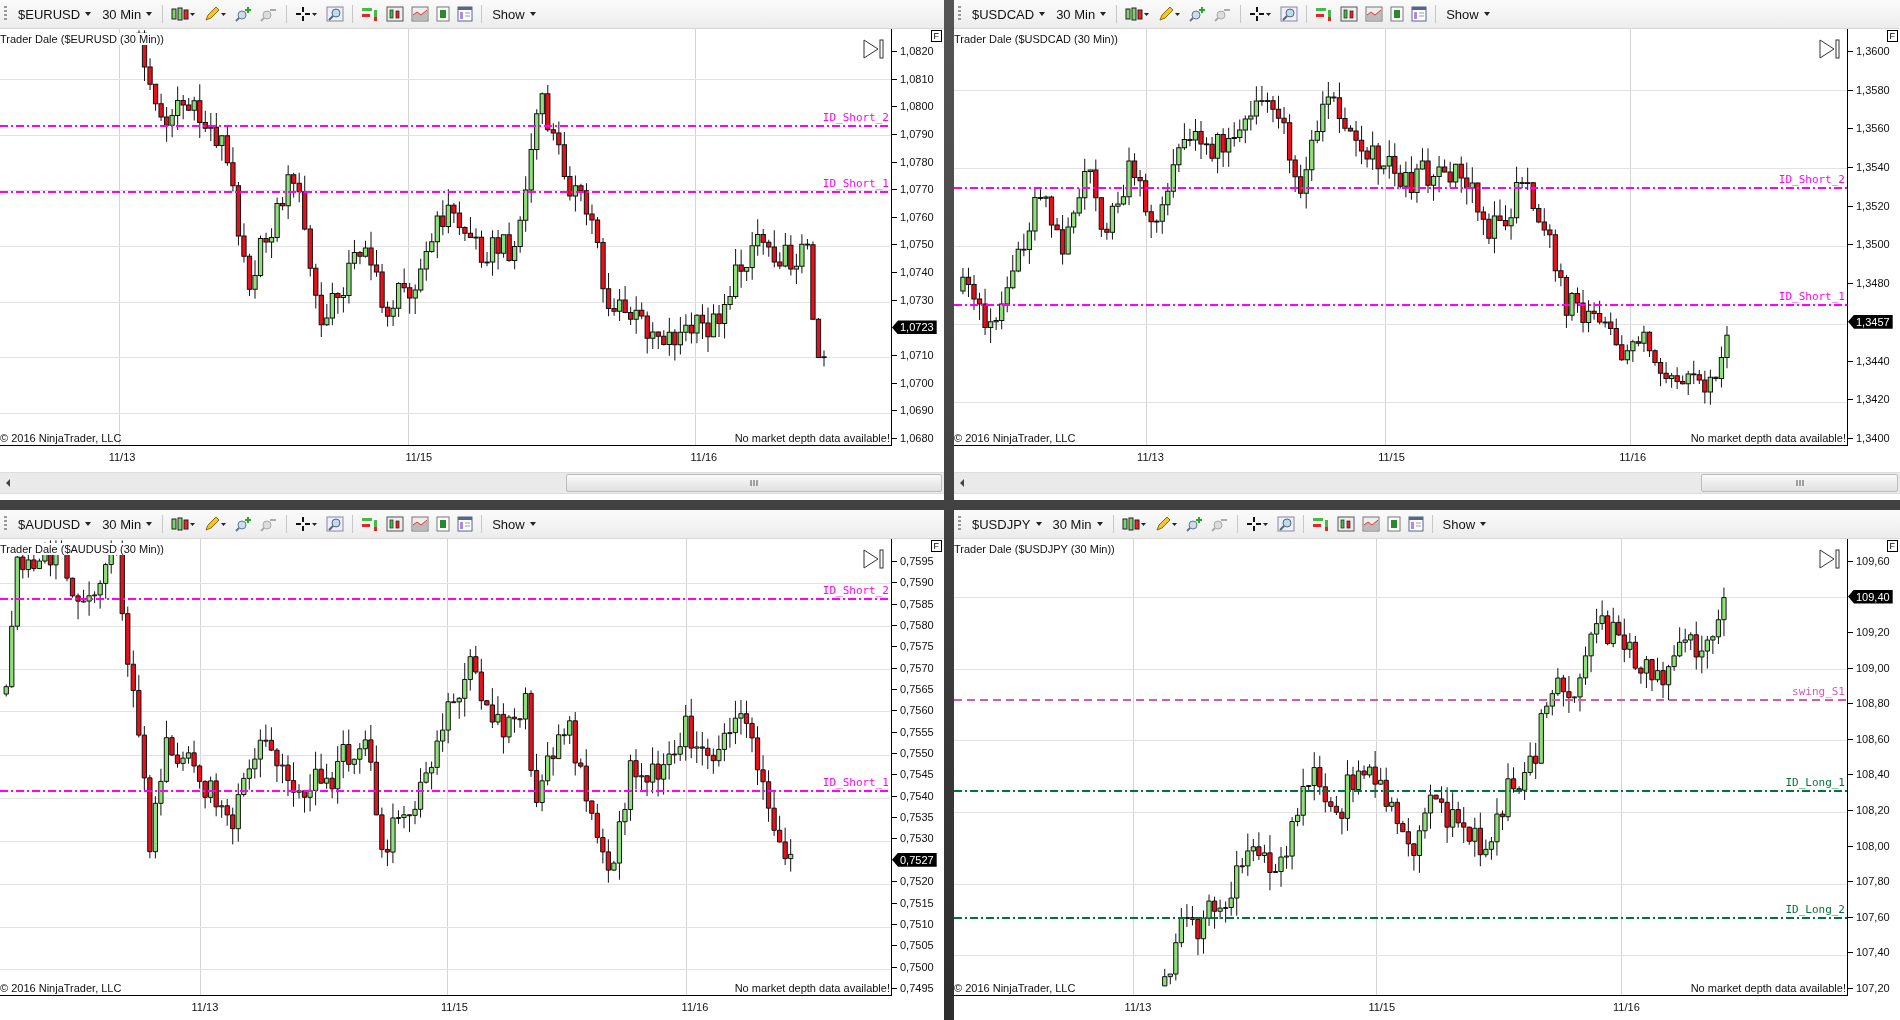 The height and width of the screenshot is (1020, 1900). Describe the element at coordinates (918, 945) in the screenshot. I see `price-label: 0,7505` at that location.